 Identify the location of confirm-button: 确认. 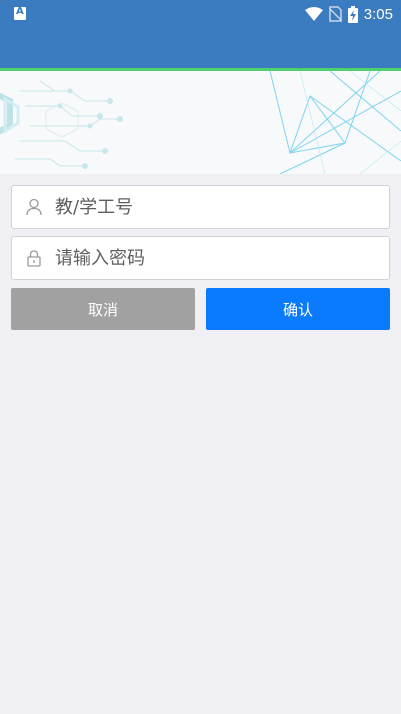
(298, 309).